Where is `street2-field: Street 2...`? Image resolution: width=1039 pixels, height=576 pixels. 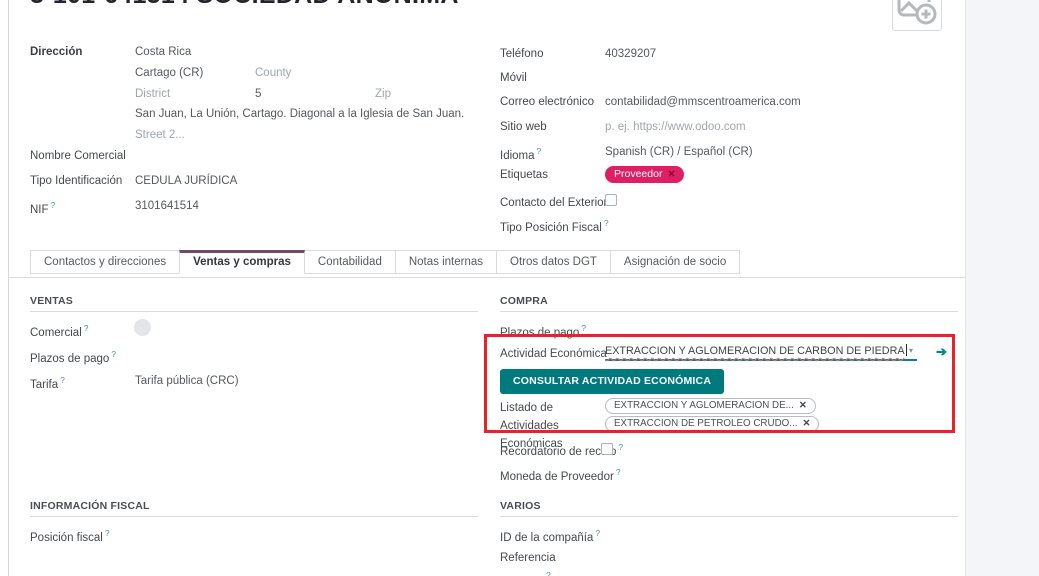
street2-field: Street 2... is located at coordinates (160, 135).